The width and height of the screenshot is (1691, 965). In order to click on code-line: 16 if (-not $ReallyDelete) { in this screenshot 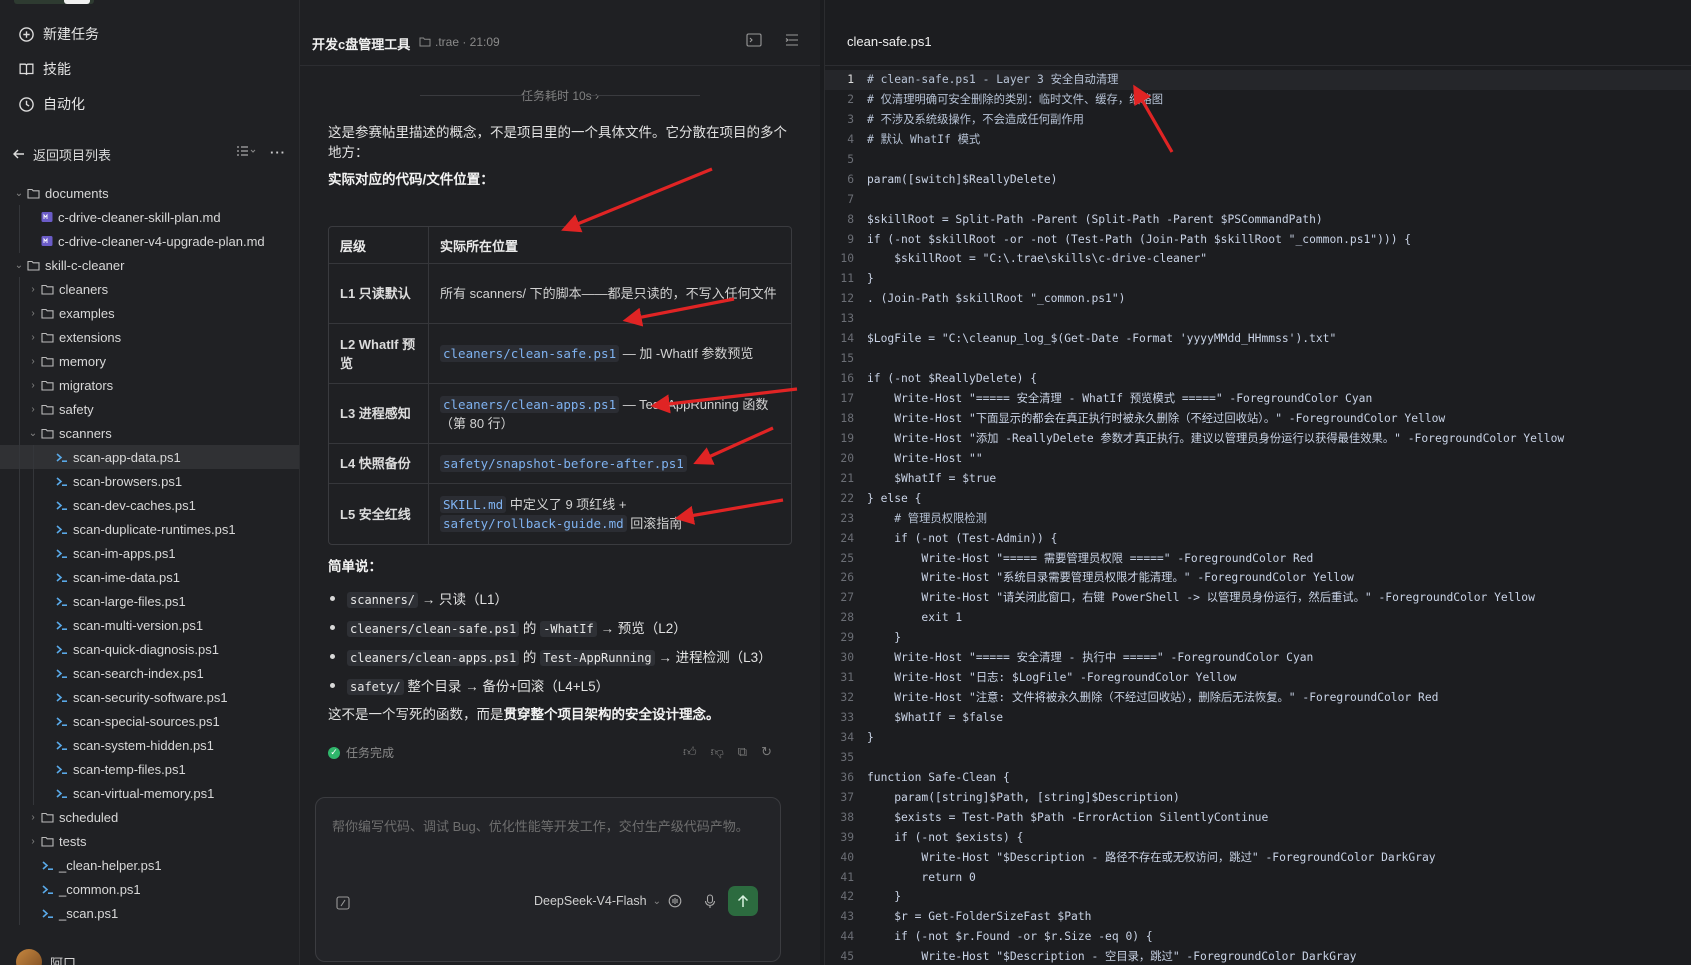, I will do `click(1258, 379)`.